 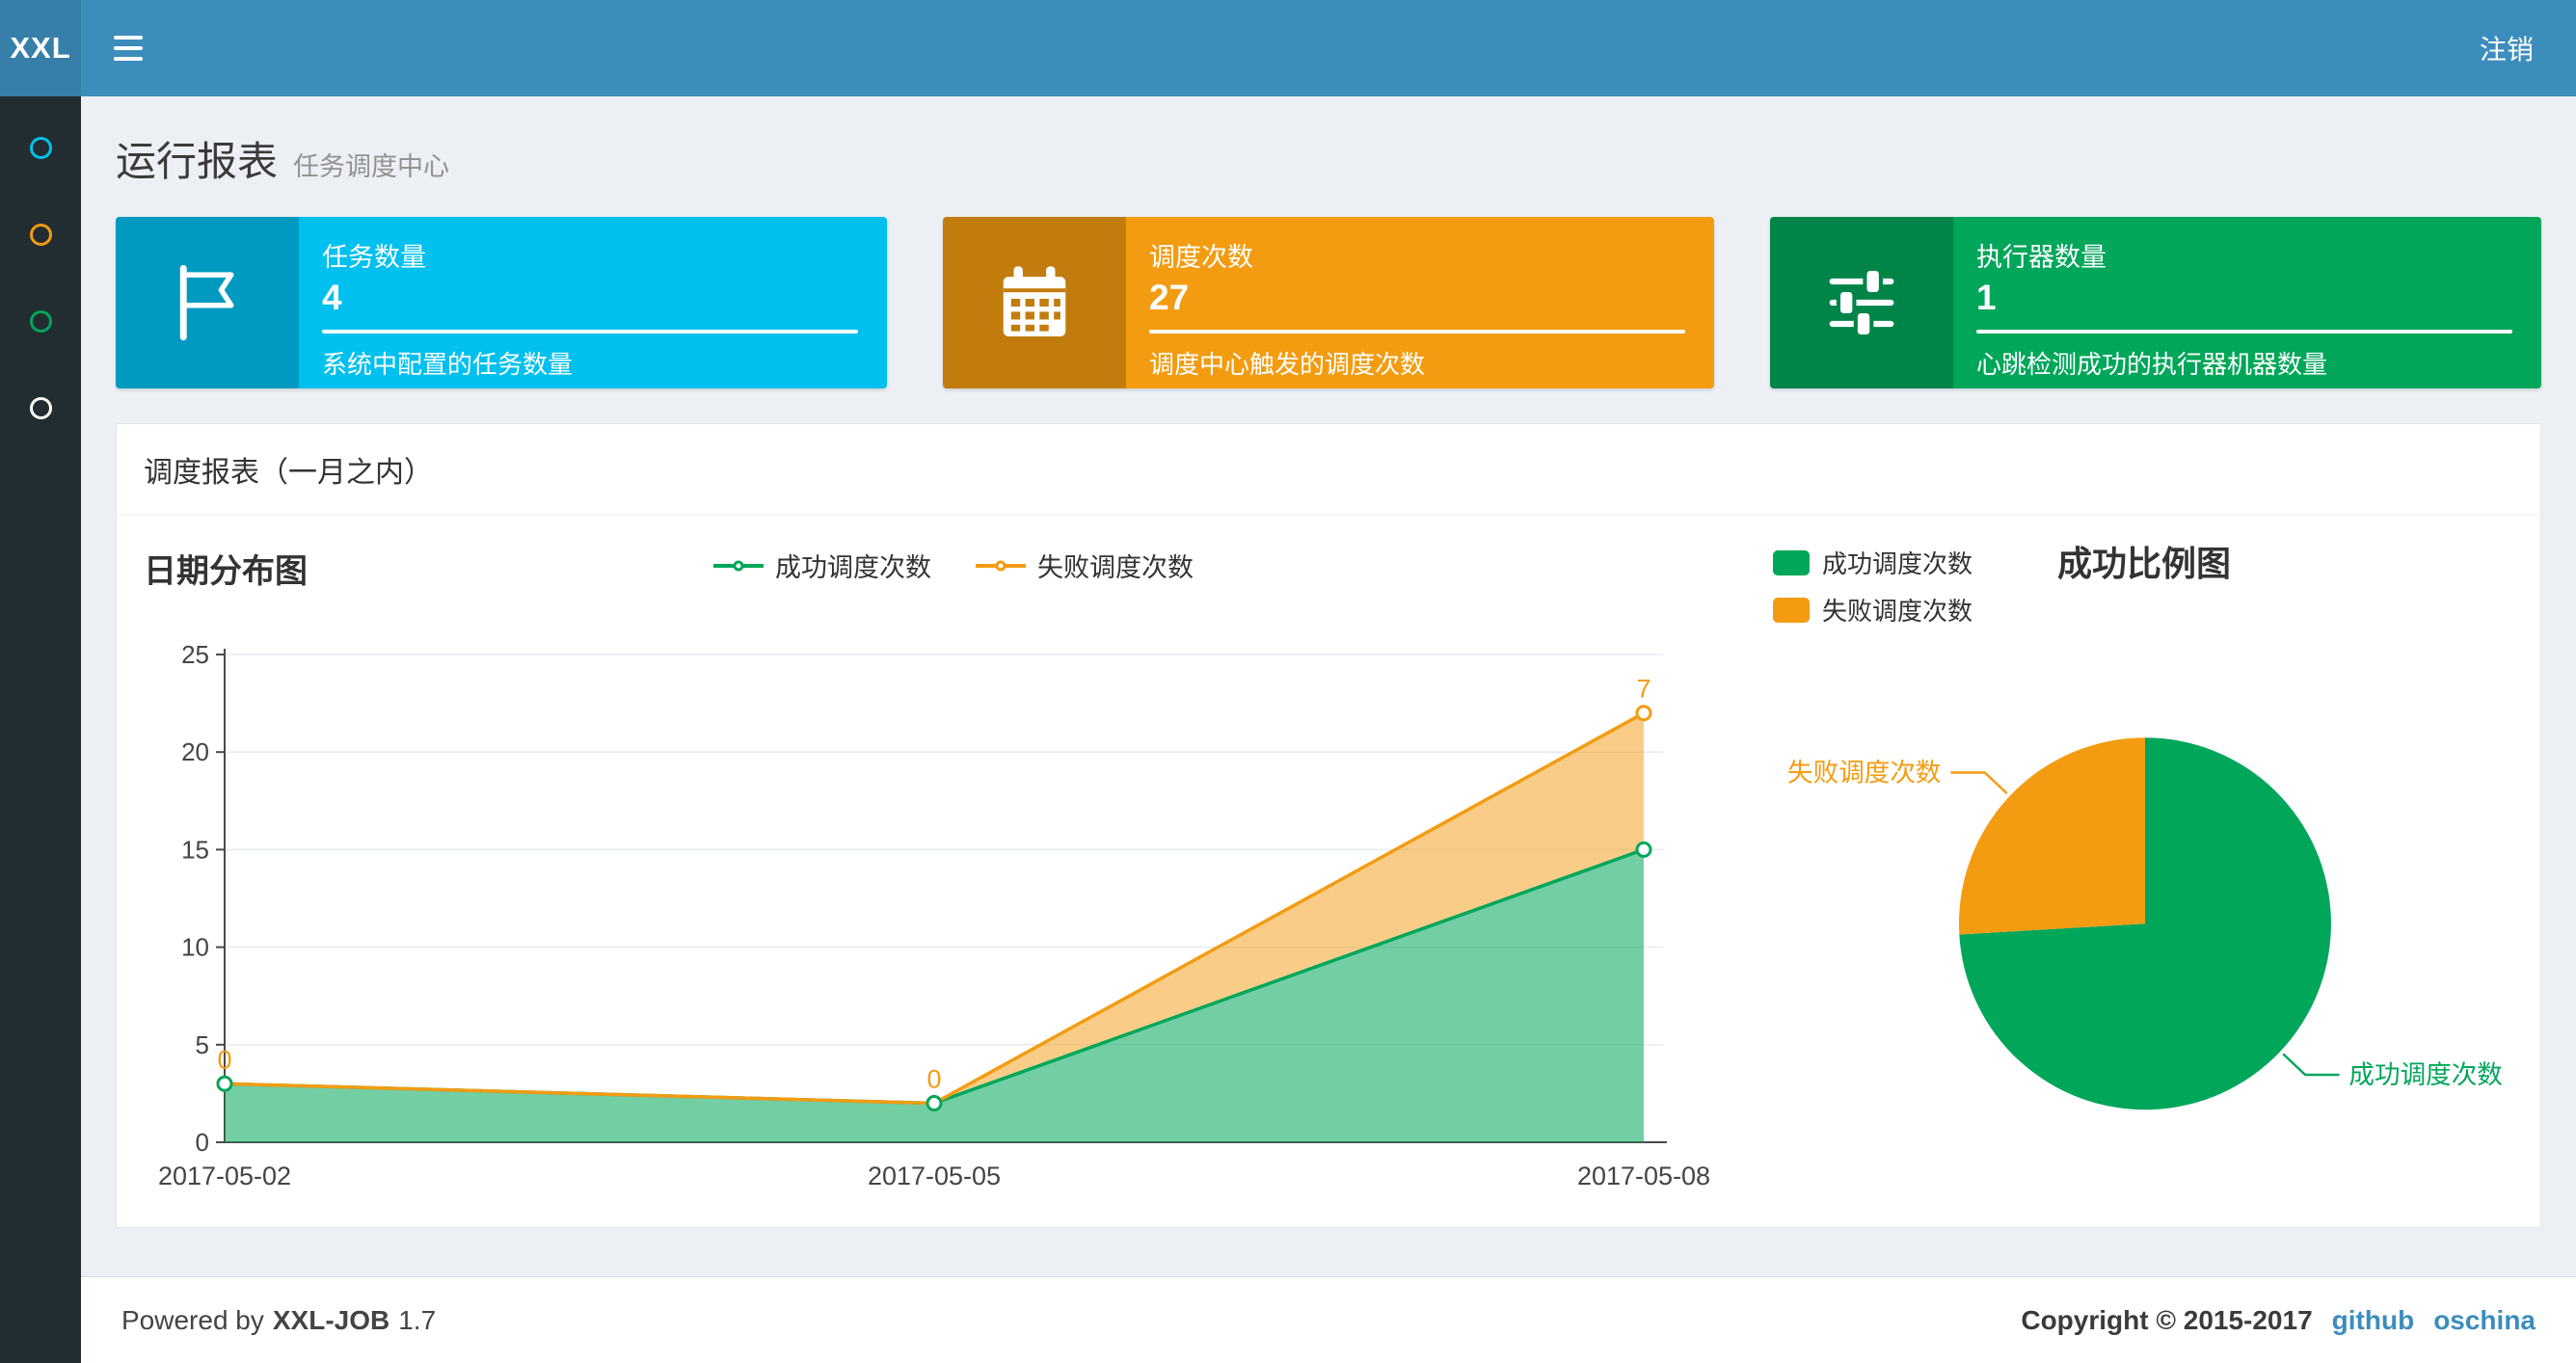 I want to click on info-box-number: 27, so click(x=1169, y=297).